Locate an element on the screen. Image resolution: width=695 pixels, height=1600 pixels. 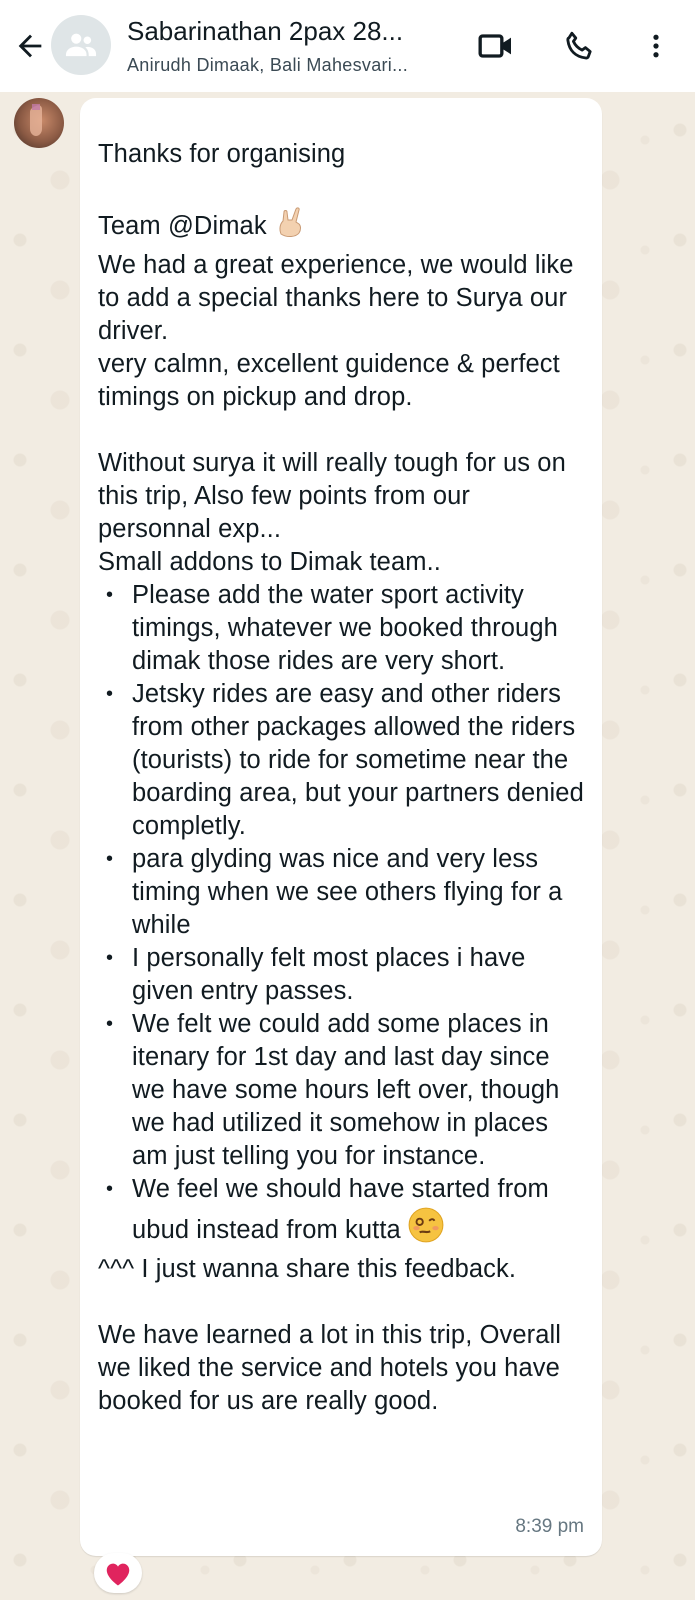
menu-button is located at coordinates (656, 46).